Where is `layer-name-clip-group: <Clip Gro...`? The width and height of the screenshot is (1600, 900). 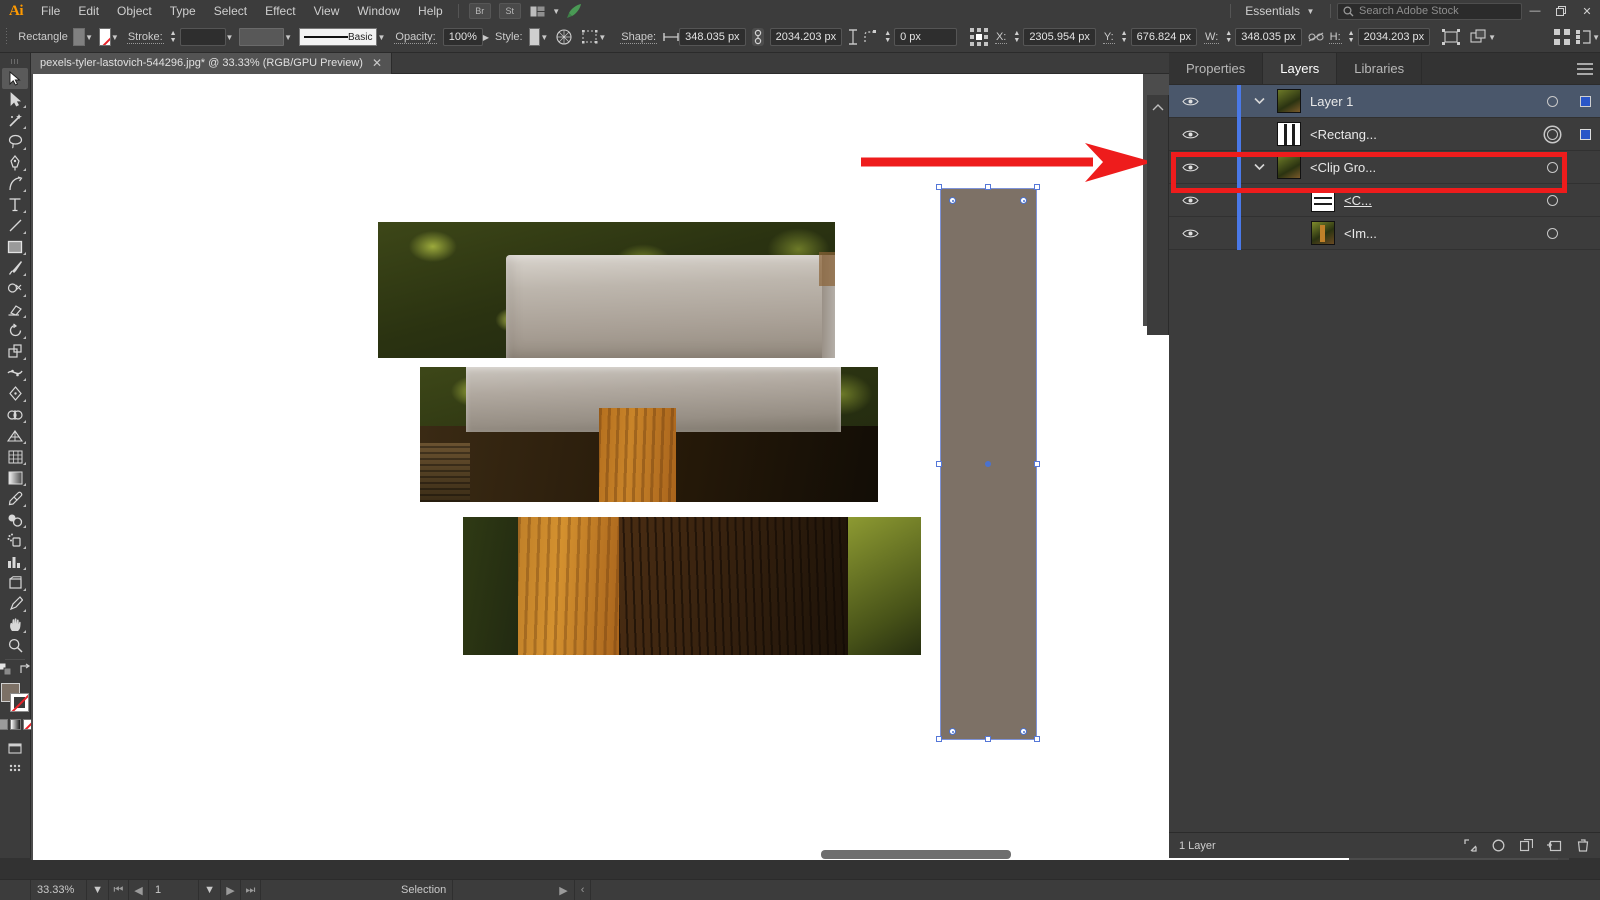
layer-name-clip-group: <Clip Gro... is located at coordinates (1422, 167).